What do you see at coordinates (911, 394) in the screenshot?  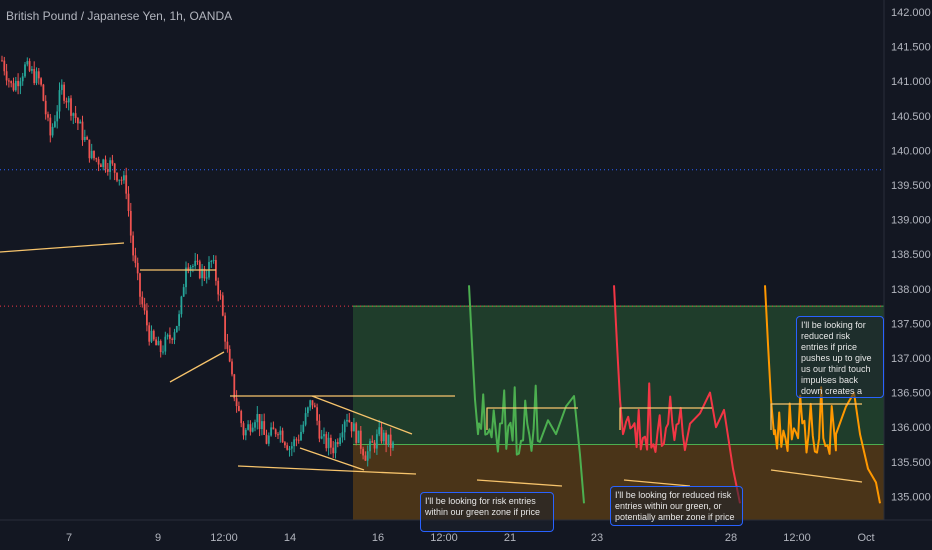 I see `price-tick-label: 136.500` at bounding box center [911, 394].